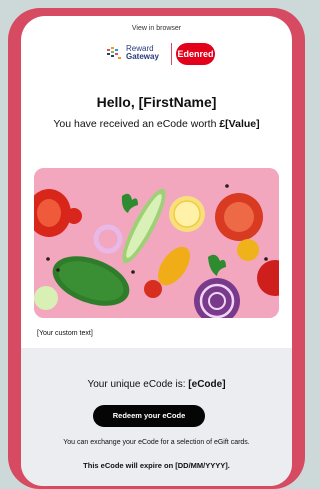 The height and width of the screenshot is (489, 320). What do you see at coordinates (171, 54) in the screenshot?
I see `logo-divider` at bounding box center [171, 54].